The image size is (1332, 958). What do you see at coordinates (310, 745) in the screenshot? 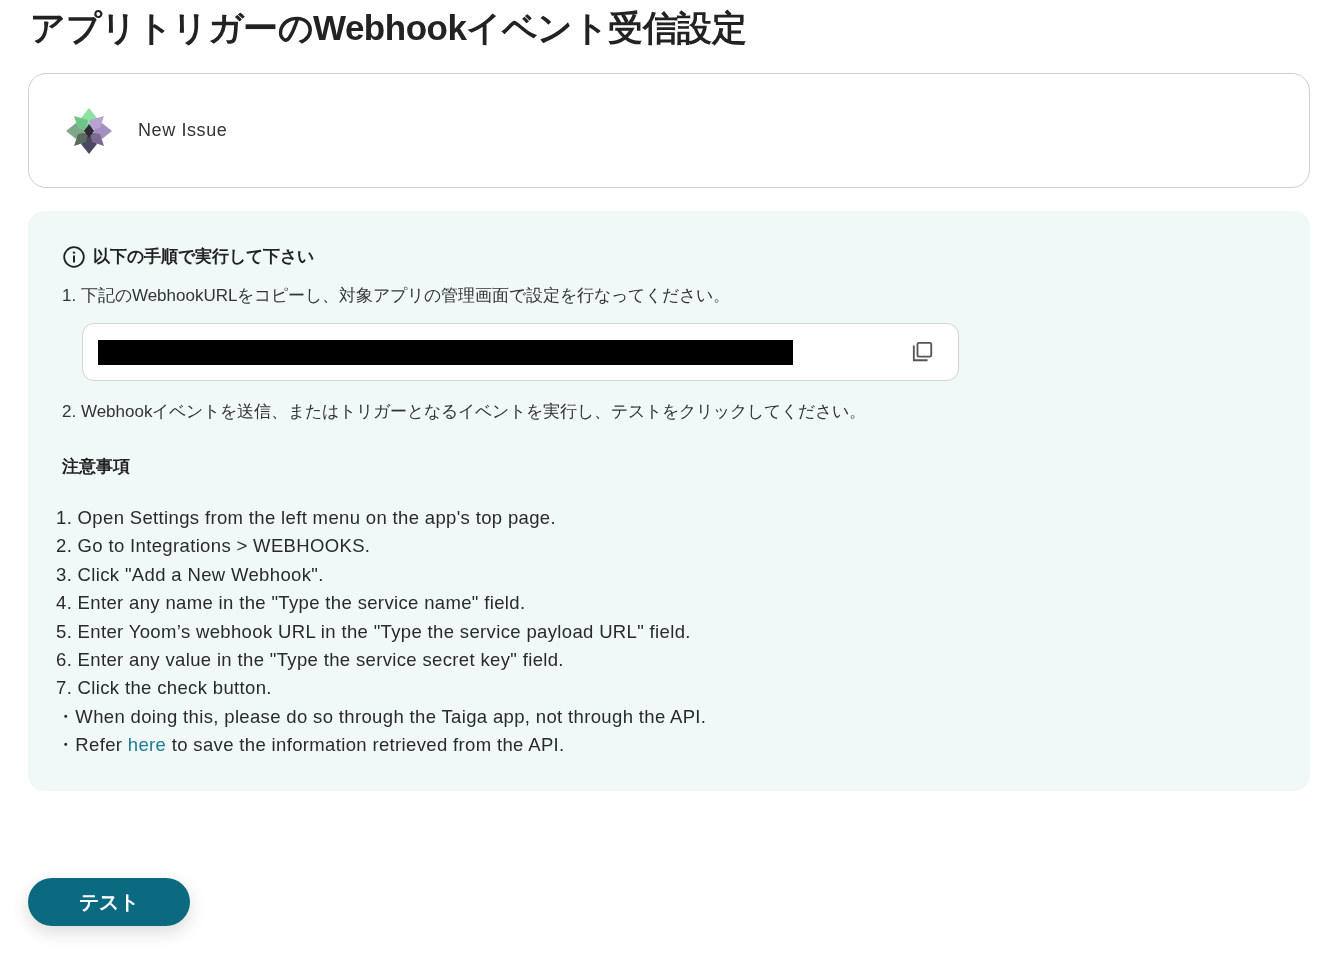
I see `note-line: ・Refer here to save the information retrieved from the API.` at bounding box center [310, 745].